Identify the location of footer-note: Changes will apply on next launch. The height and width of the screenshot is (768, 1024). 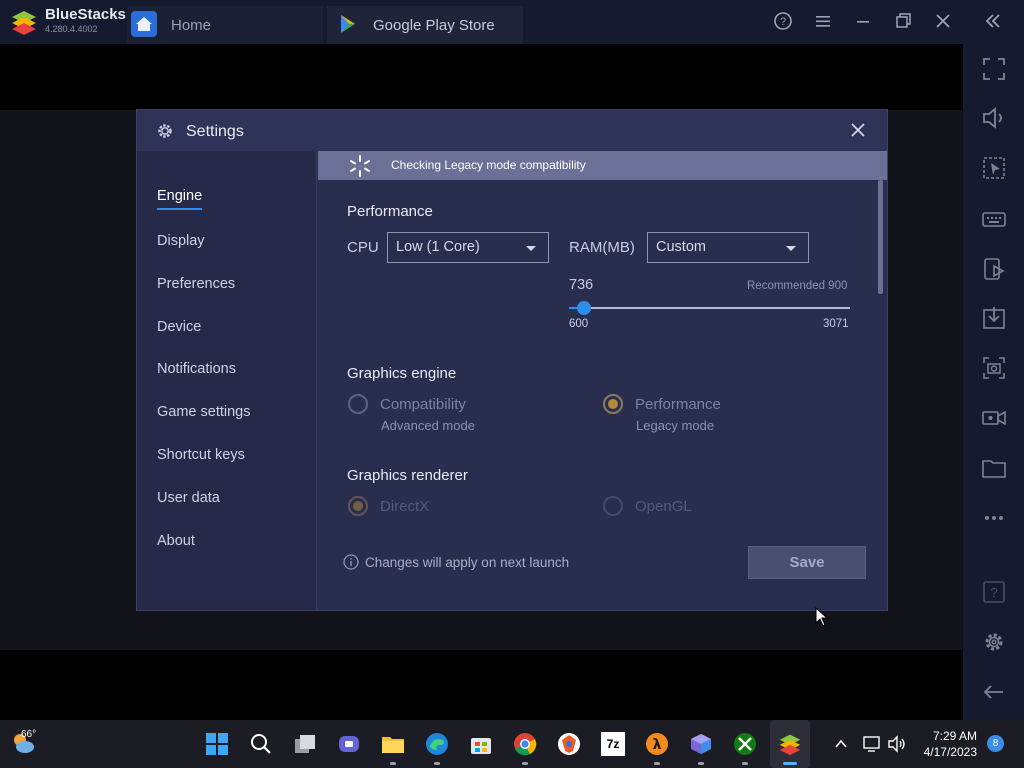
(467, 562).